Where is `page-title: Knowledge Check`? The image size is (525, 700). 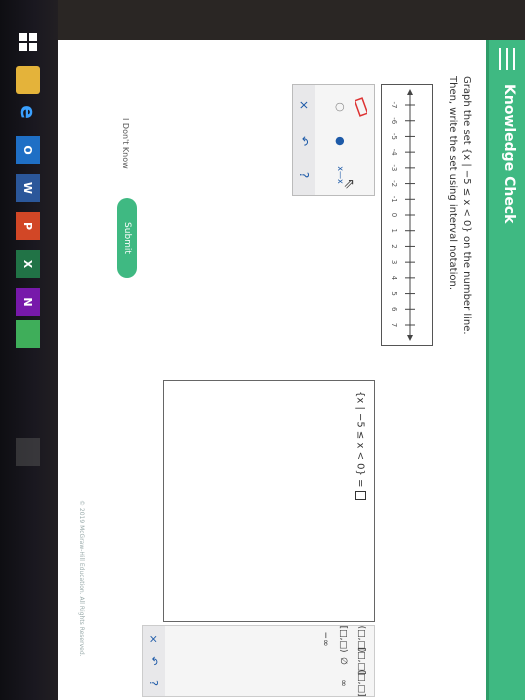 page-title: Knowledge Check is located at coordinates (509, 154).